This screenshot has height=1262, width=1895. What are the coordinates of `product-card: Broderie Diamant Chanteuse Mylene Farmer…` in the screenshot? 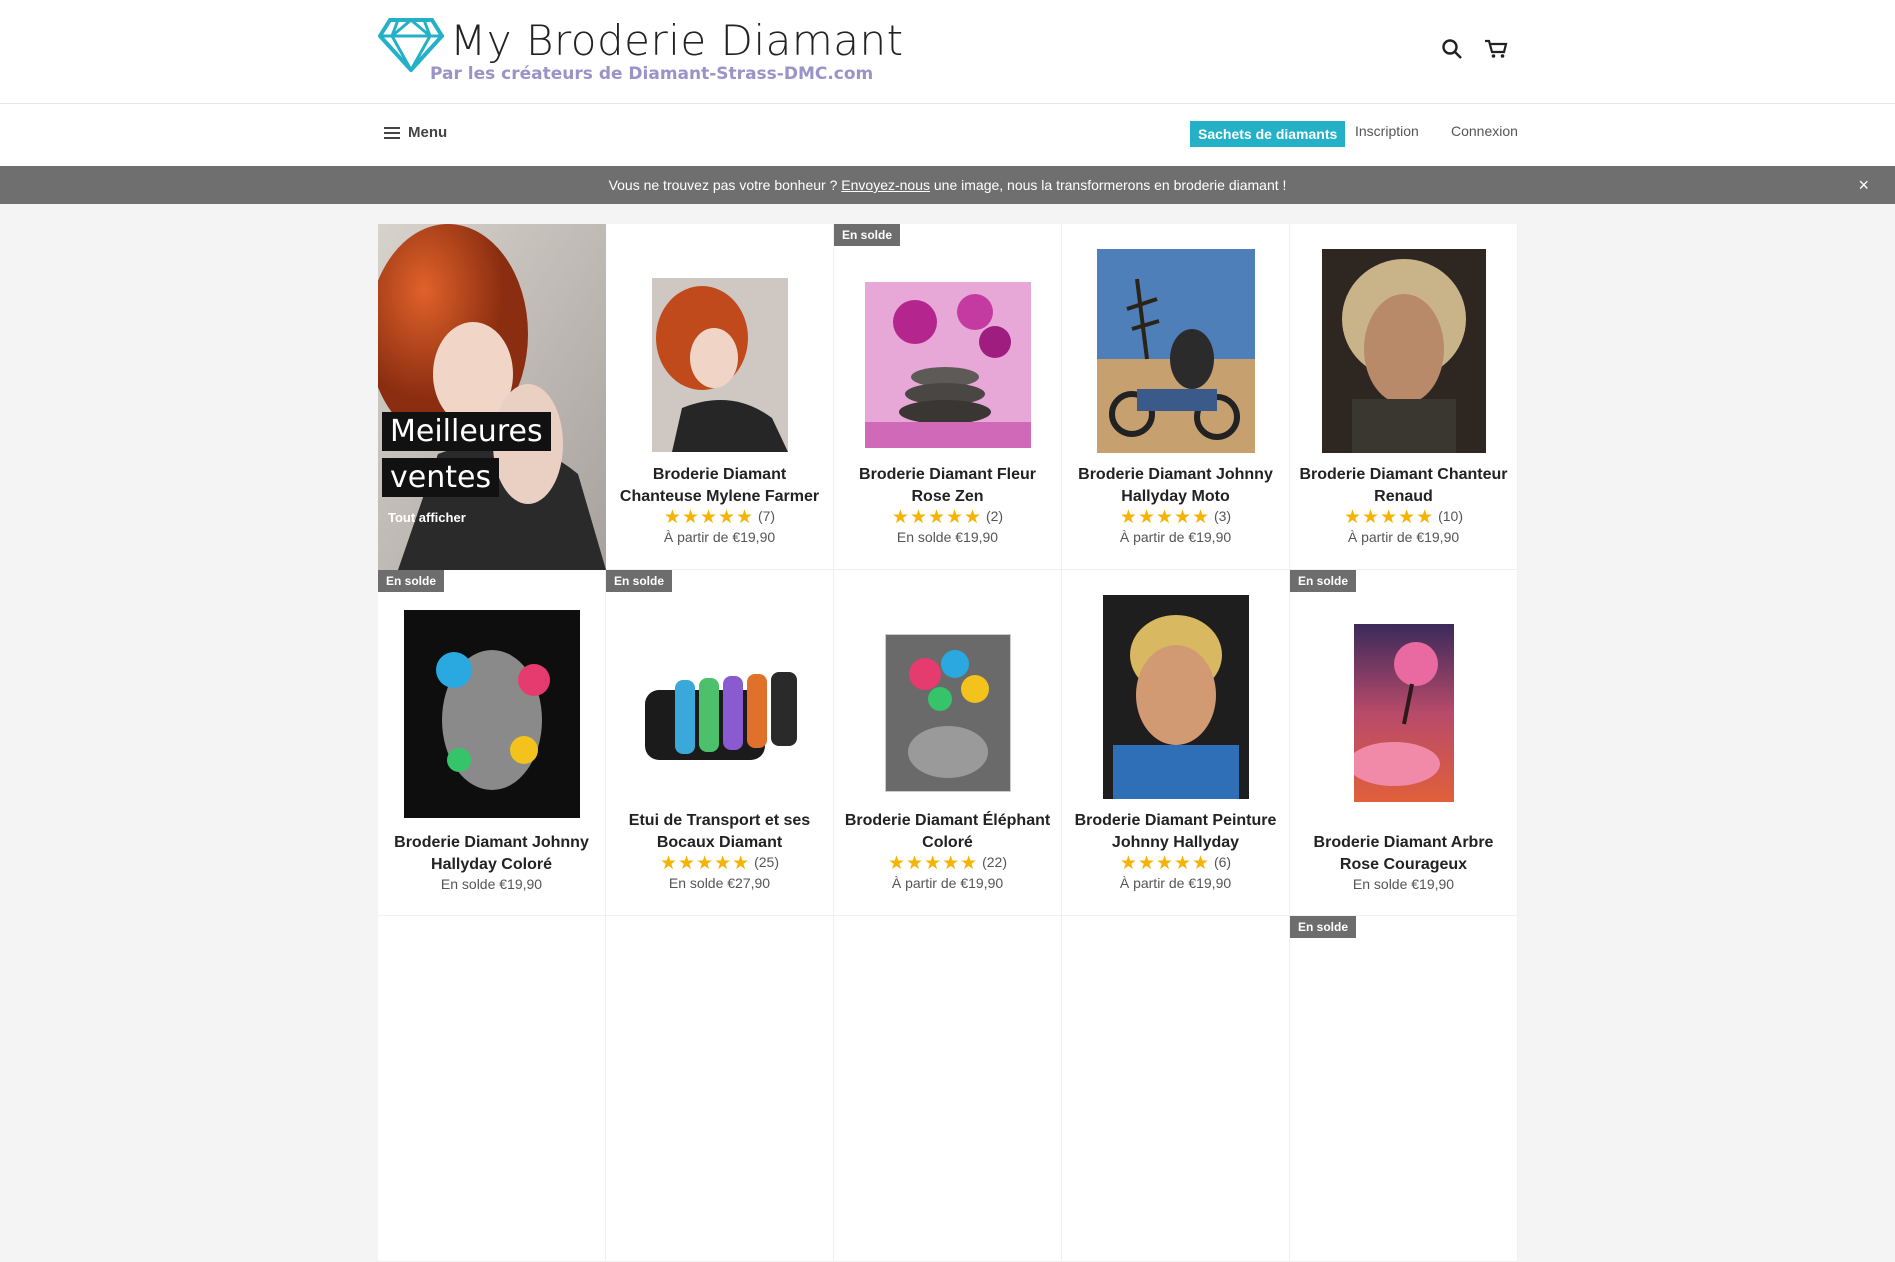 It's located at (720, 397).